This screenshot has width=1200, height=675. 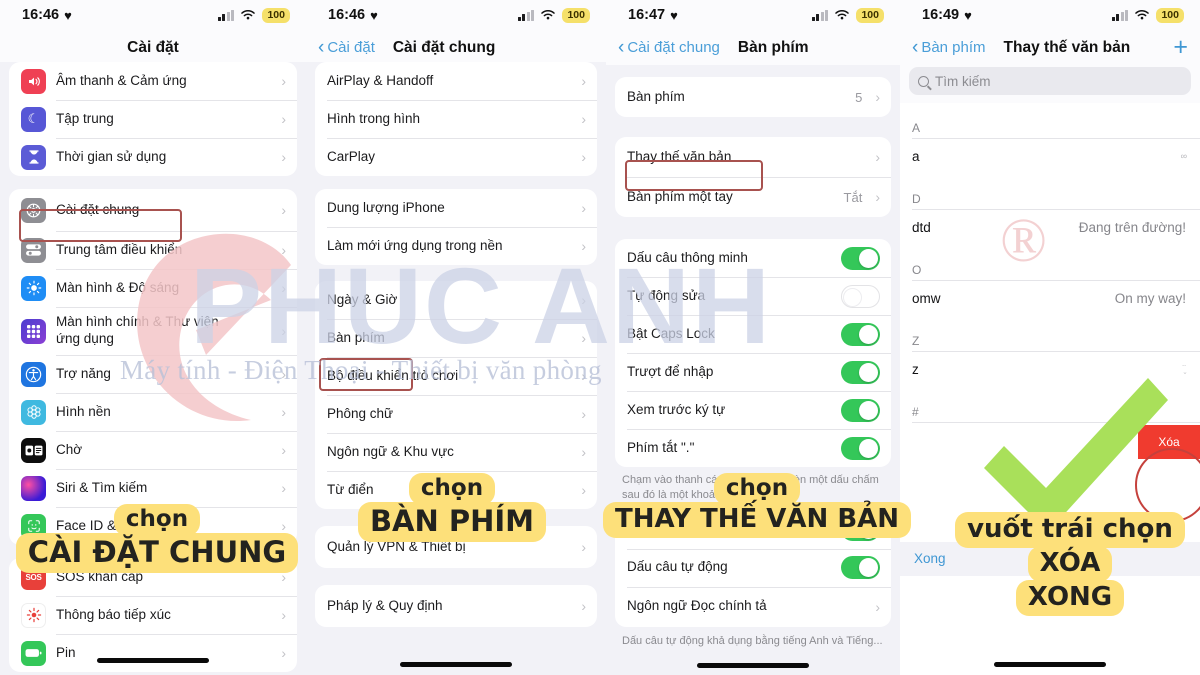 What do you see at coordinates (153, 119) in the screenshot?
I see `sidebar-item-focus: ☾ Tập trung ›` at bounding box center [153, 119].